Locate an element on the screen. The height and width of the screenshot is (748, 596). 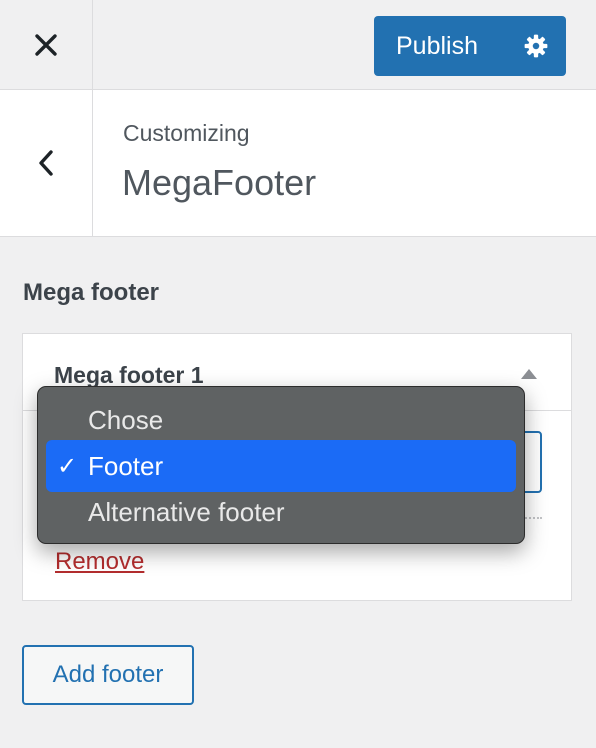
option-label: Footer is located at coordinates (126, 465).